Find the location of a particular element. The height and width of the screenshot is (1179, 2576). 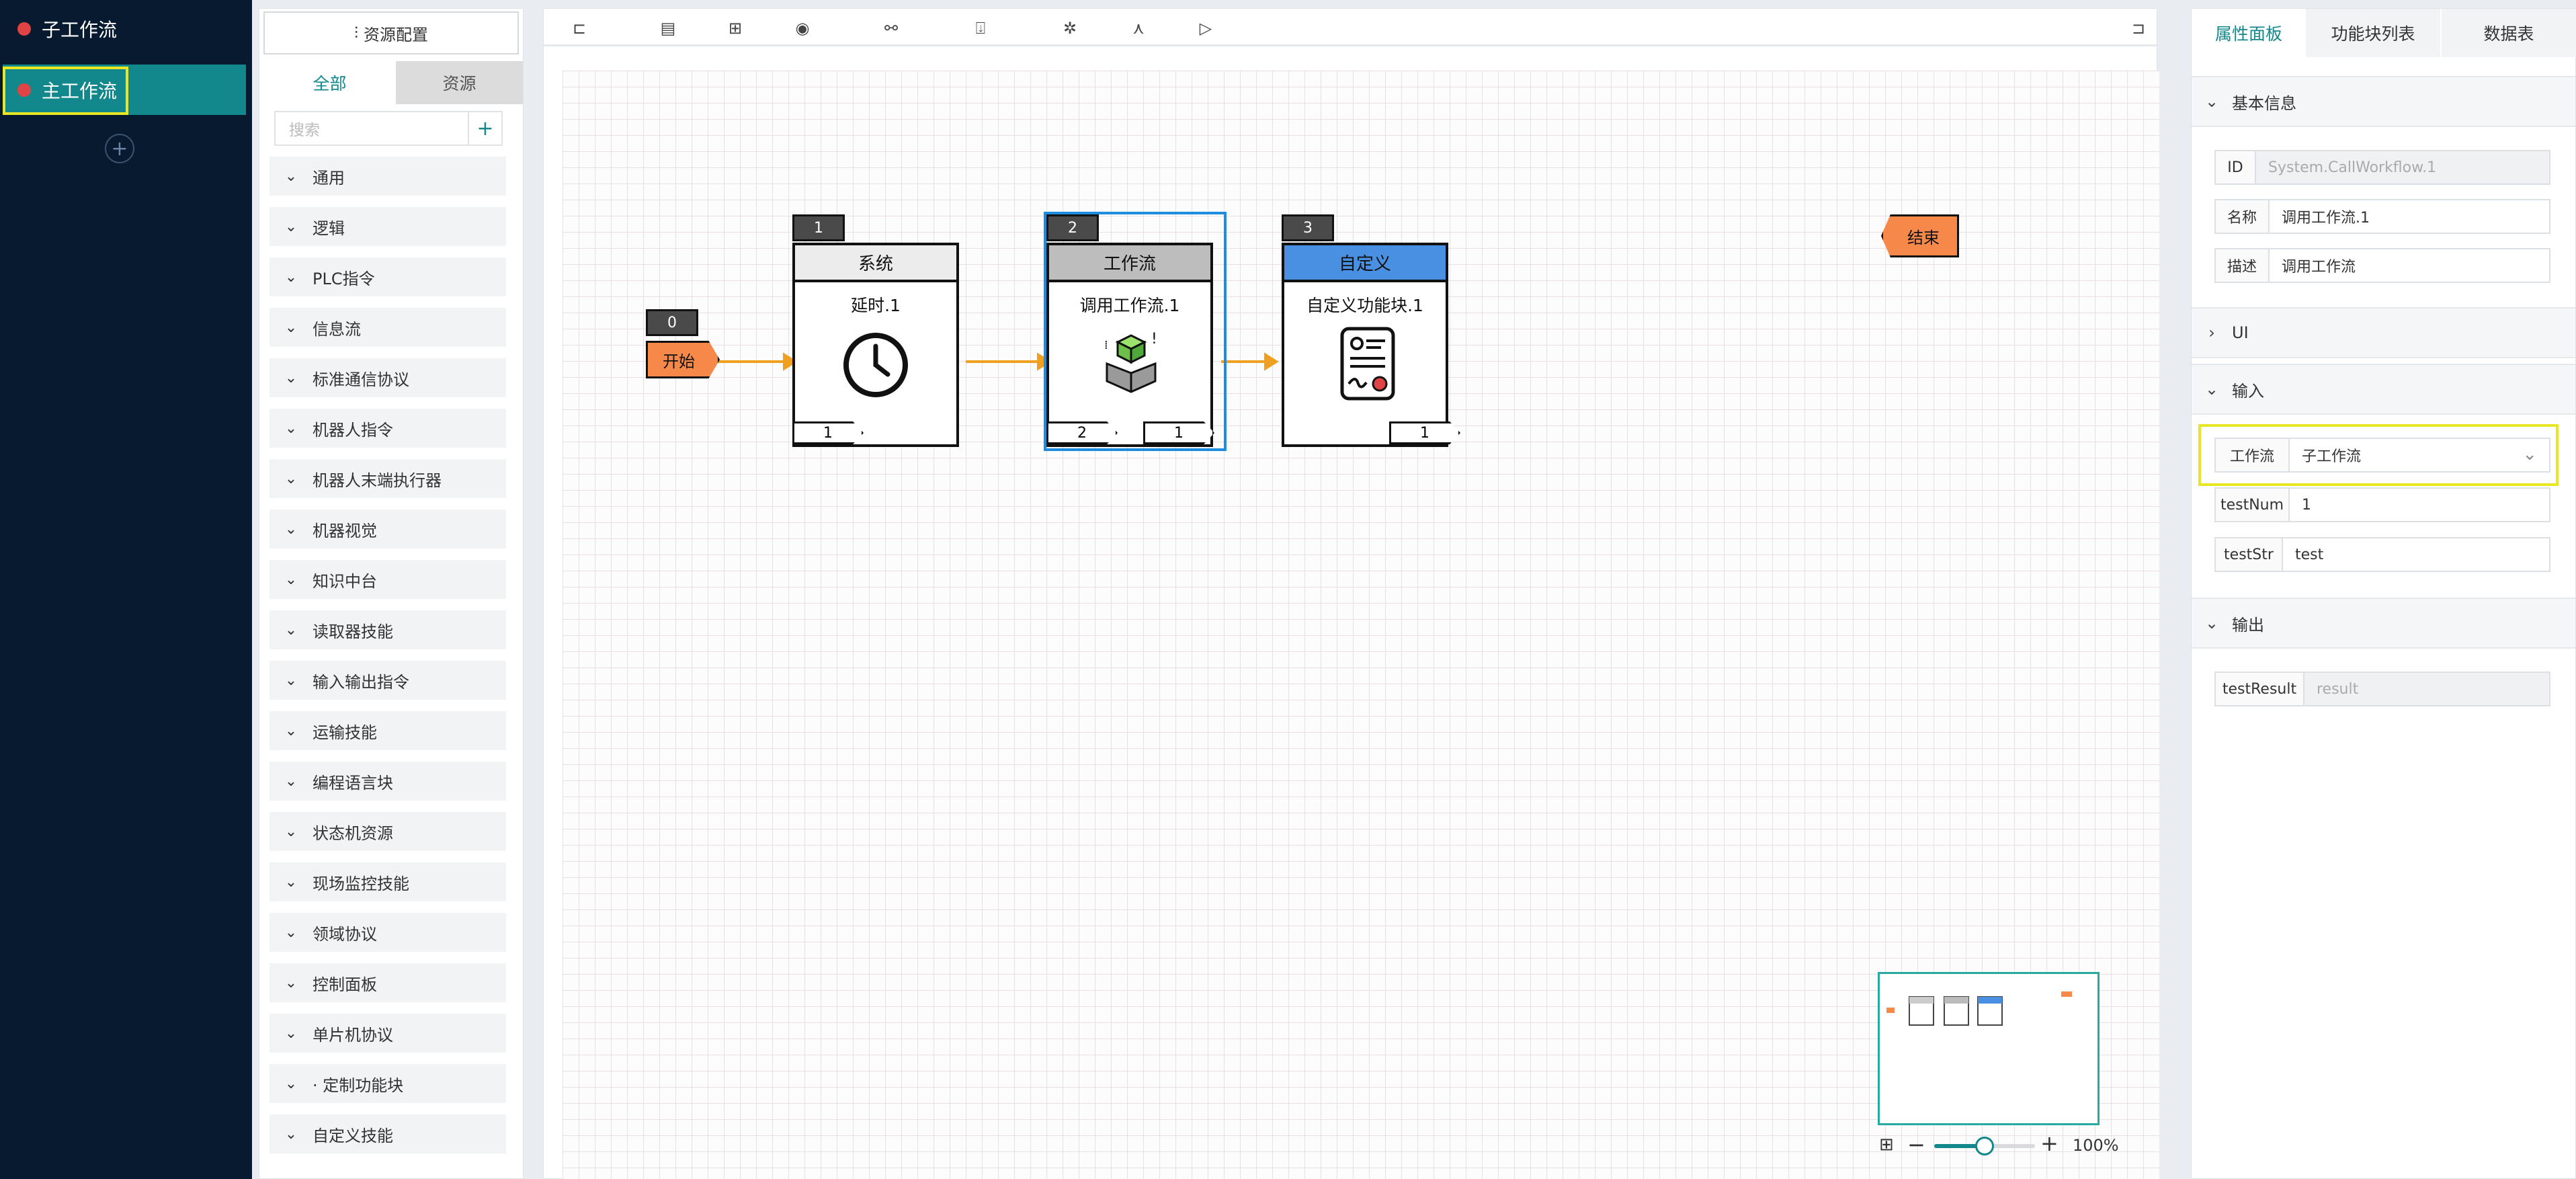

category-item: ⌄ 运输技能 is located at coordinates (387, 730).